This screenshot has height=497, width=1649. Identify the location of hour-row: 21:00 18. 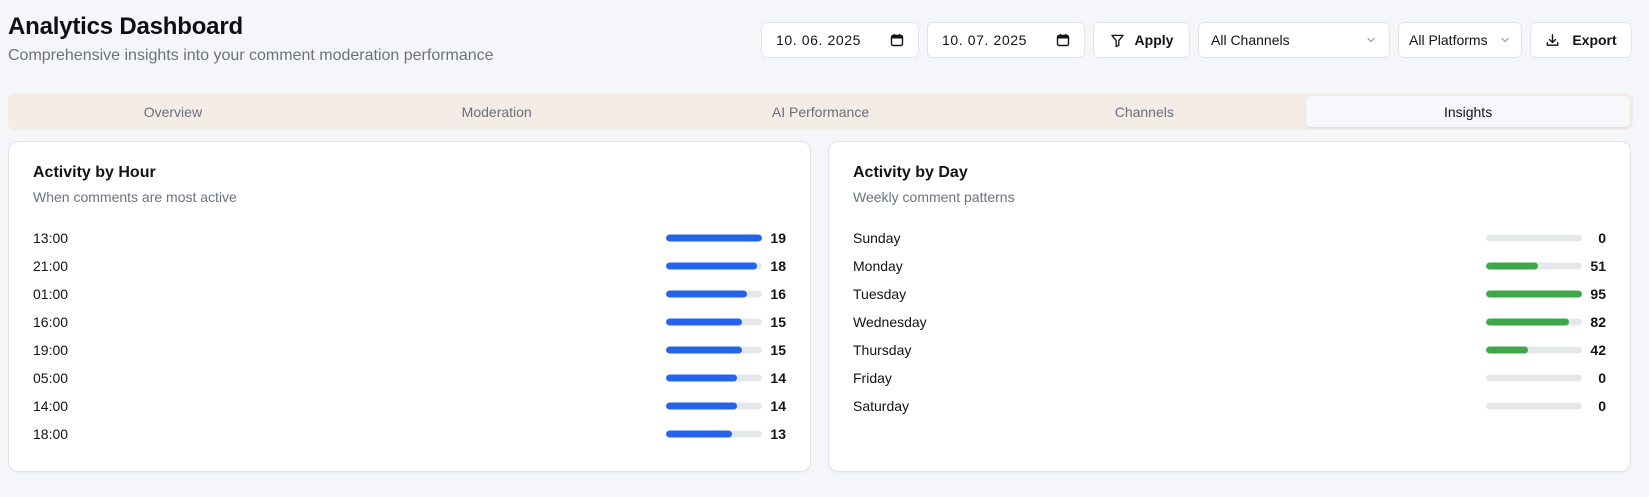
(409, 266).